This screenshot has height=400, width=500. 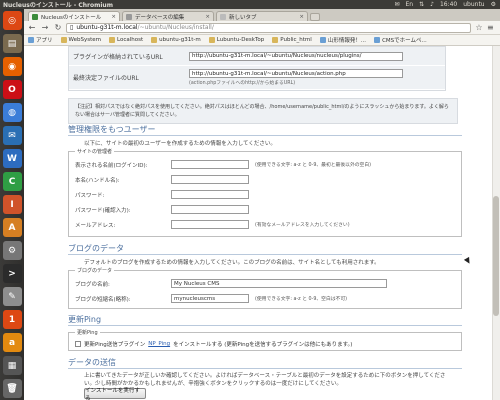 What do you see at coordinates (103, 210) in the screenshot?
I see `password-confirm-label: パスワード(確認入力):` at bounding box center [103, 210].